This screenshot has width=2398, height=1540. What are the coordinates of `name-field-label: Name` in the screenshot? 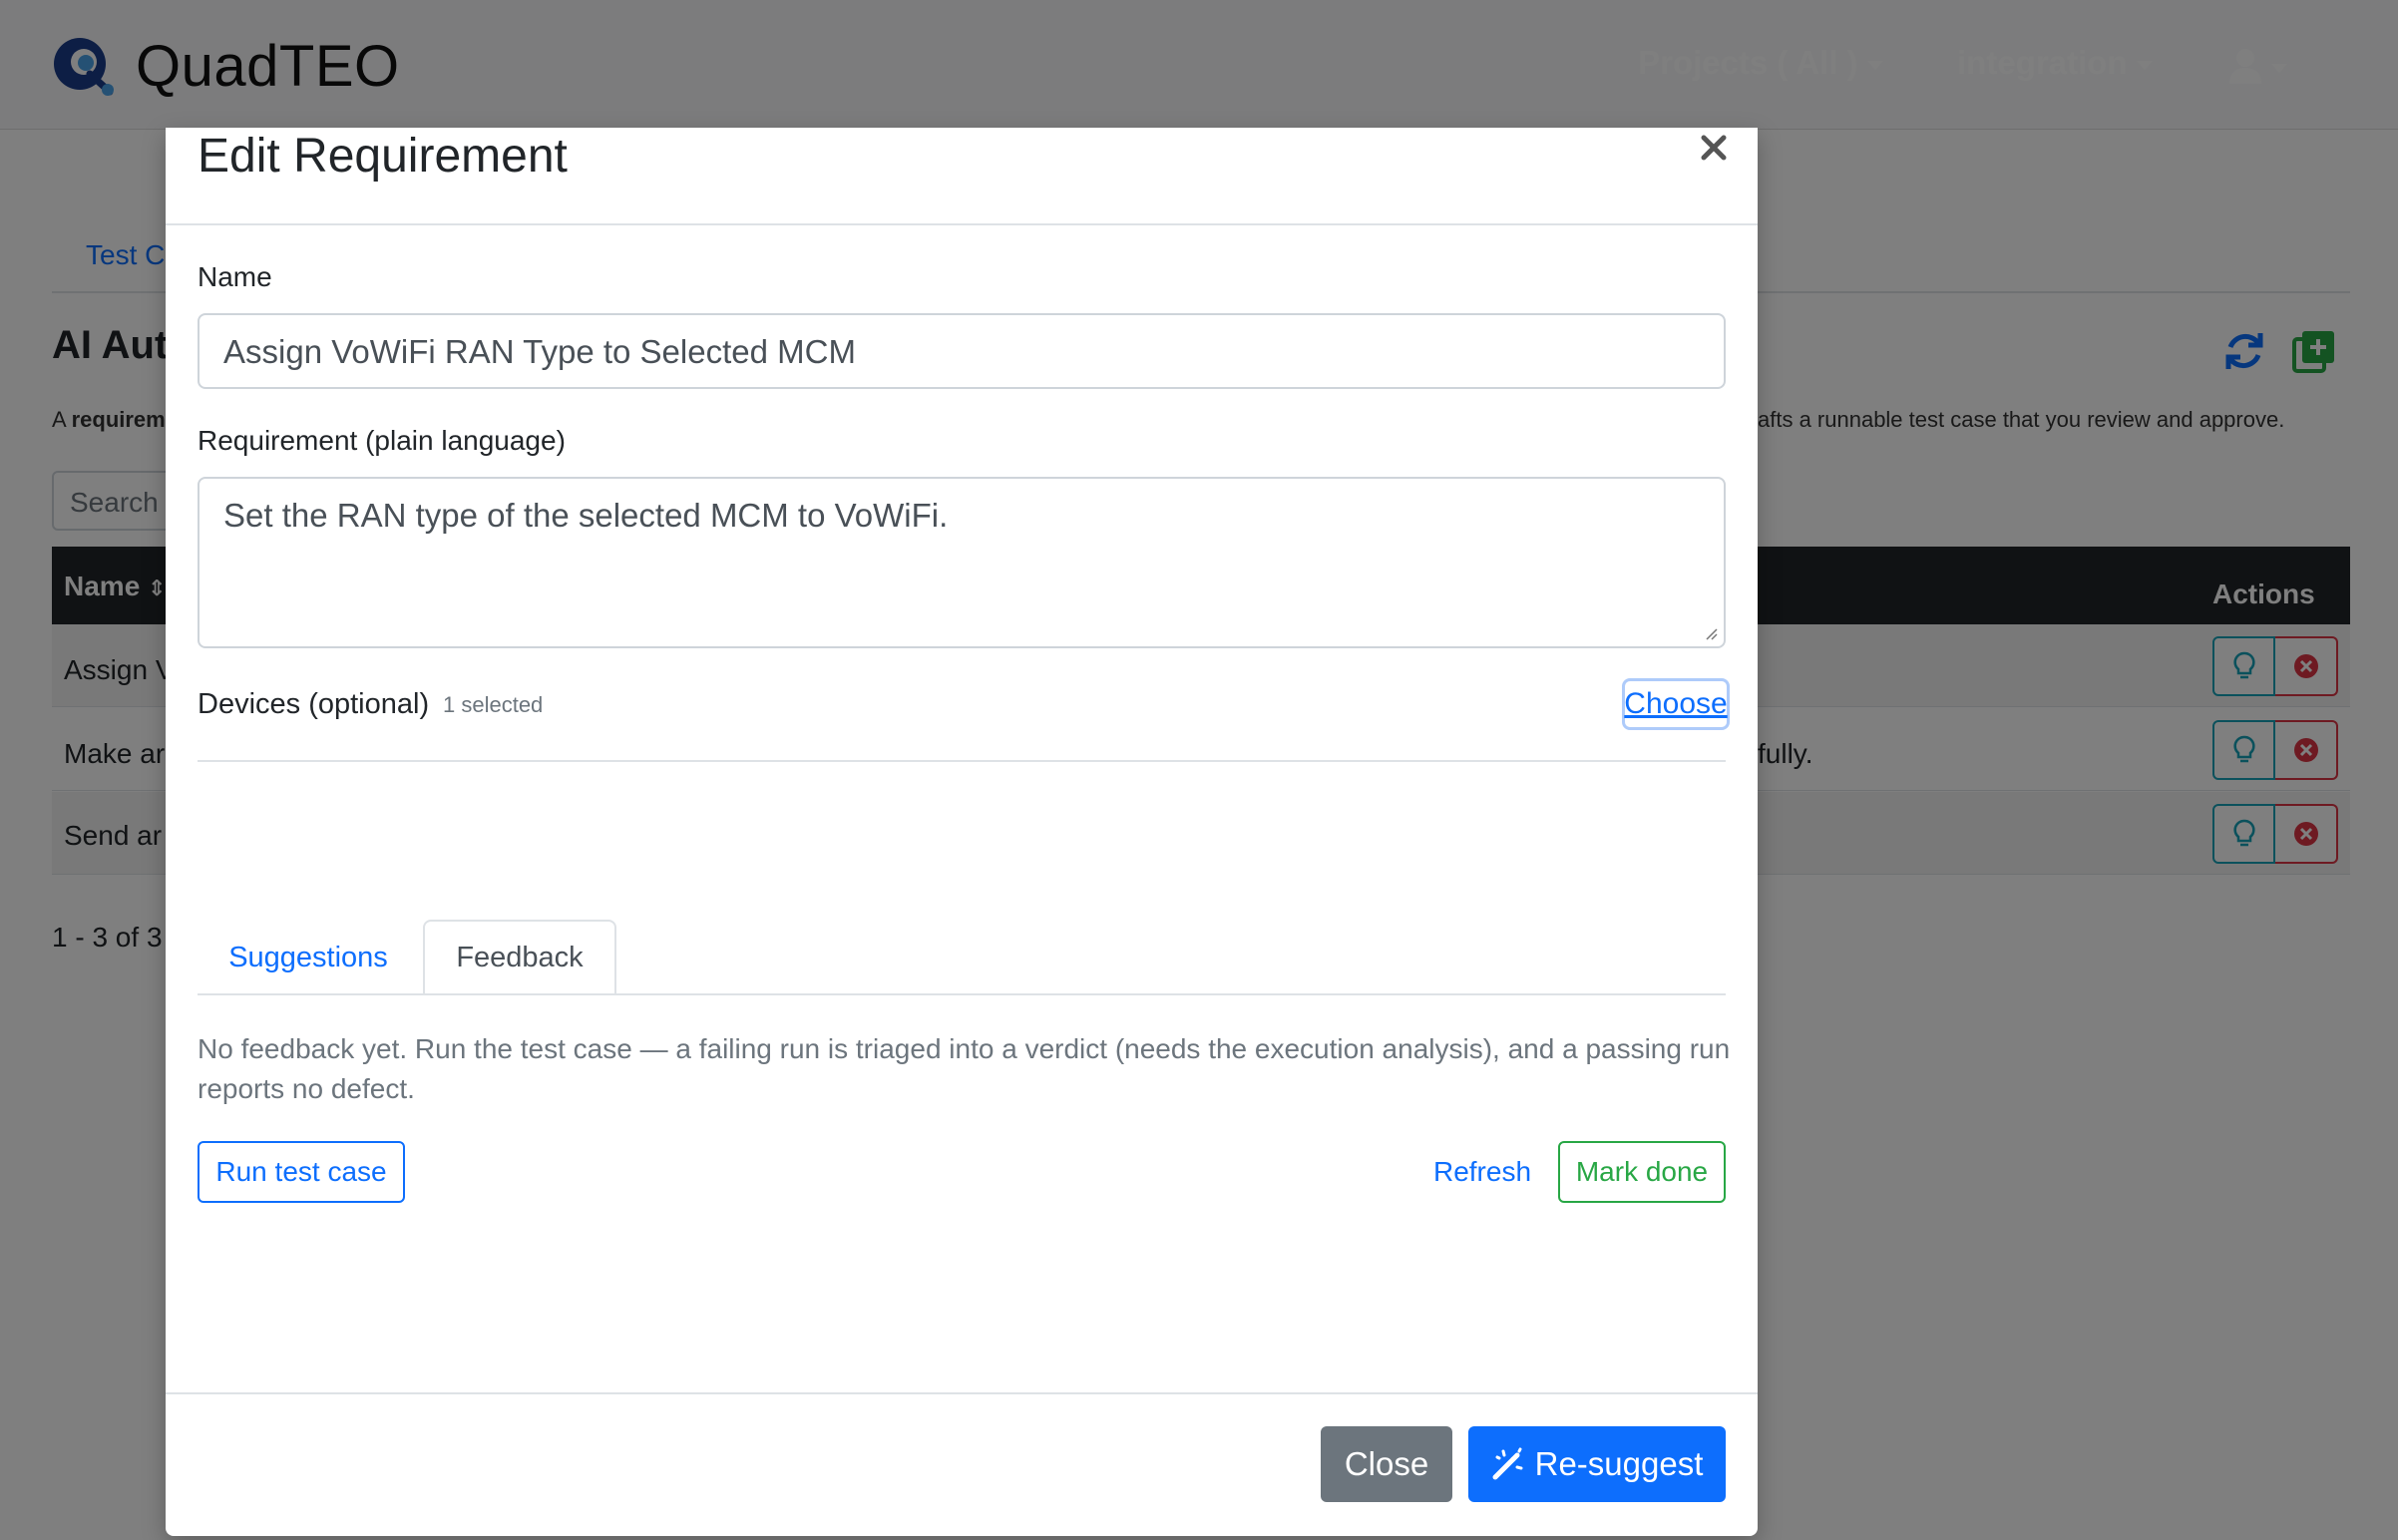 It's located at (235, 276).